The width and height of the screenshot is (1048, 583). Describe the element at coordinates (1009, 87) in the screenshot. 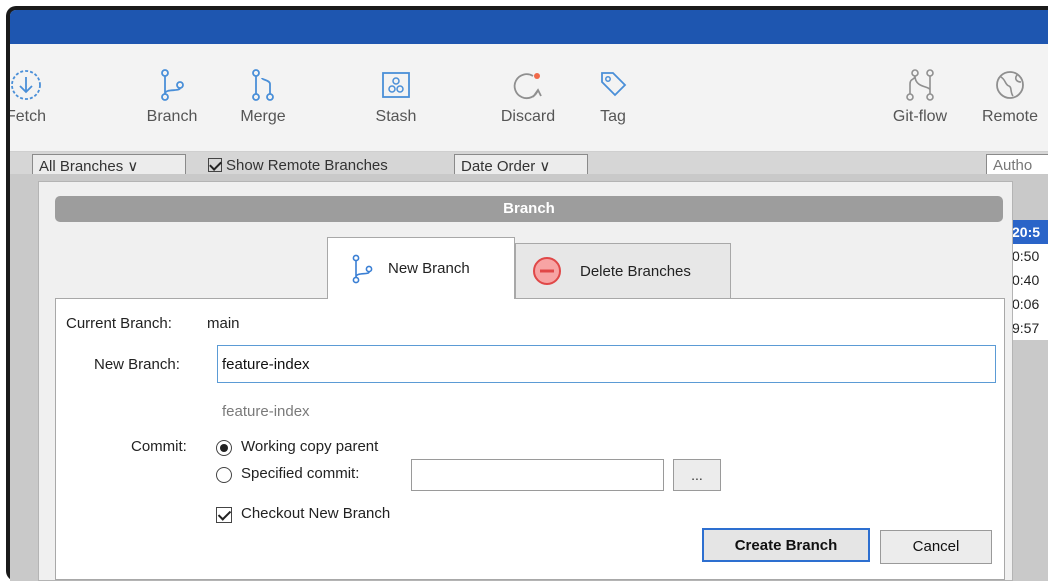

I see `globe-icon` at that location.